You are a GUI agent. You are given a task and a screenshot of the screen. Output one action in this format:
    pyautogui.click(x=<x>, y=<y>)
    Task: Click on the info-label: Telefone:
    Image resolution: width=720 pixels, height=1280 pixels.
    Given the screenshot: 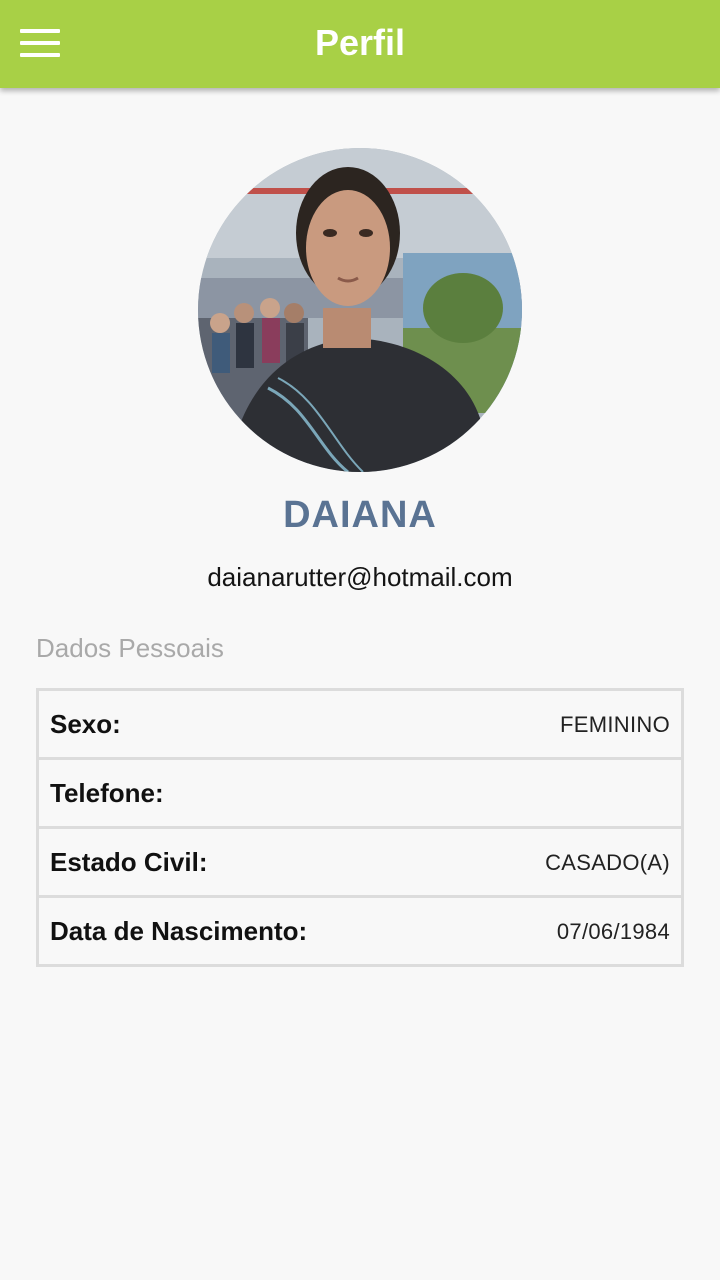 What is the action you would take?
    pyautogui.click(x=107, y=793)
    